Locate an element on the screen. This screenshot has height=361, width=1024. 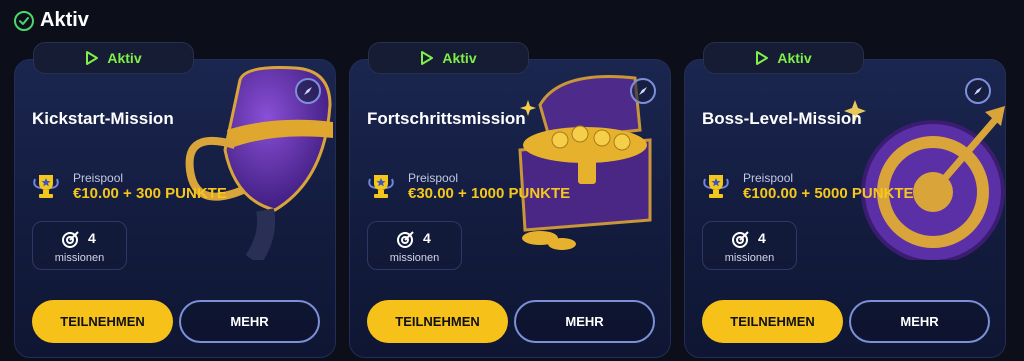
check-circle-icon is located at coordinates (24, 20).